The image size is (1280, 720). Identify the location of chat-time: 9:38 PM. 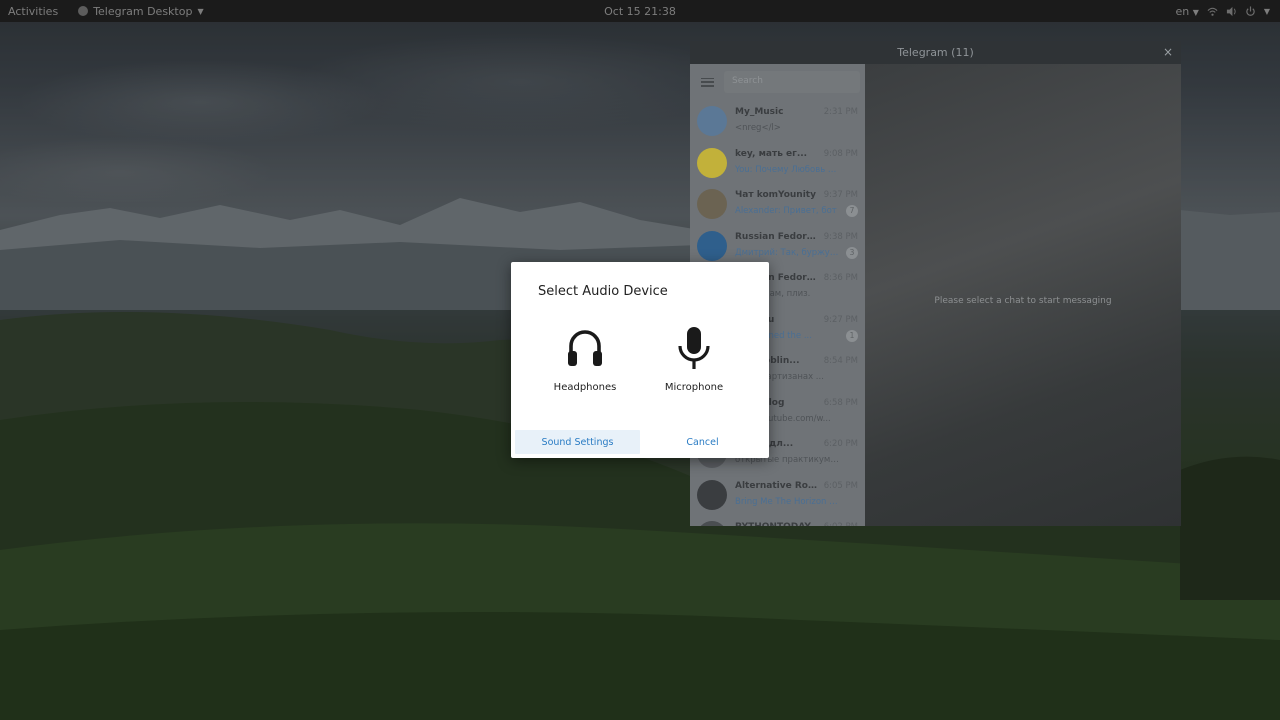
(840, 236).